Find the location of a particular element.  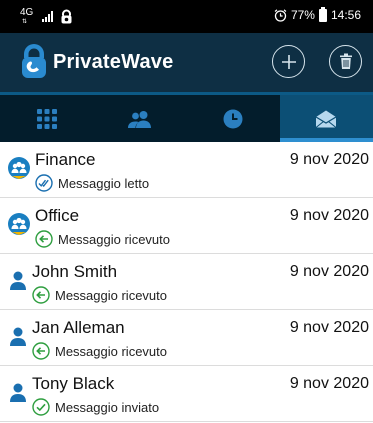

message-status-label: Messaggio letto is located at coordinates (104, 183).